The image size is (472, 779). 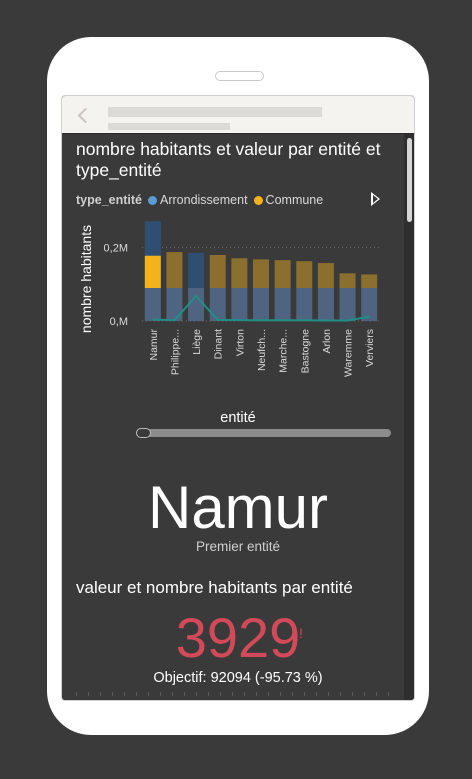 I want to click on play-triangle-icon, so click(x=375, y=199).